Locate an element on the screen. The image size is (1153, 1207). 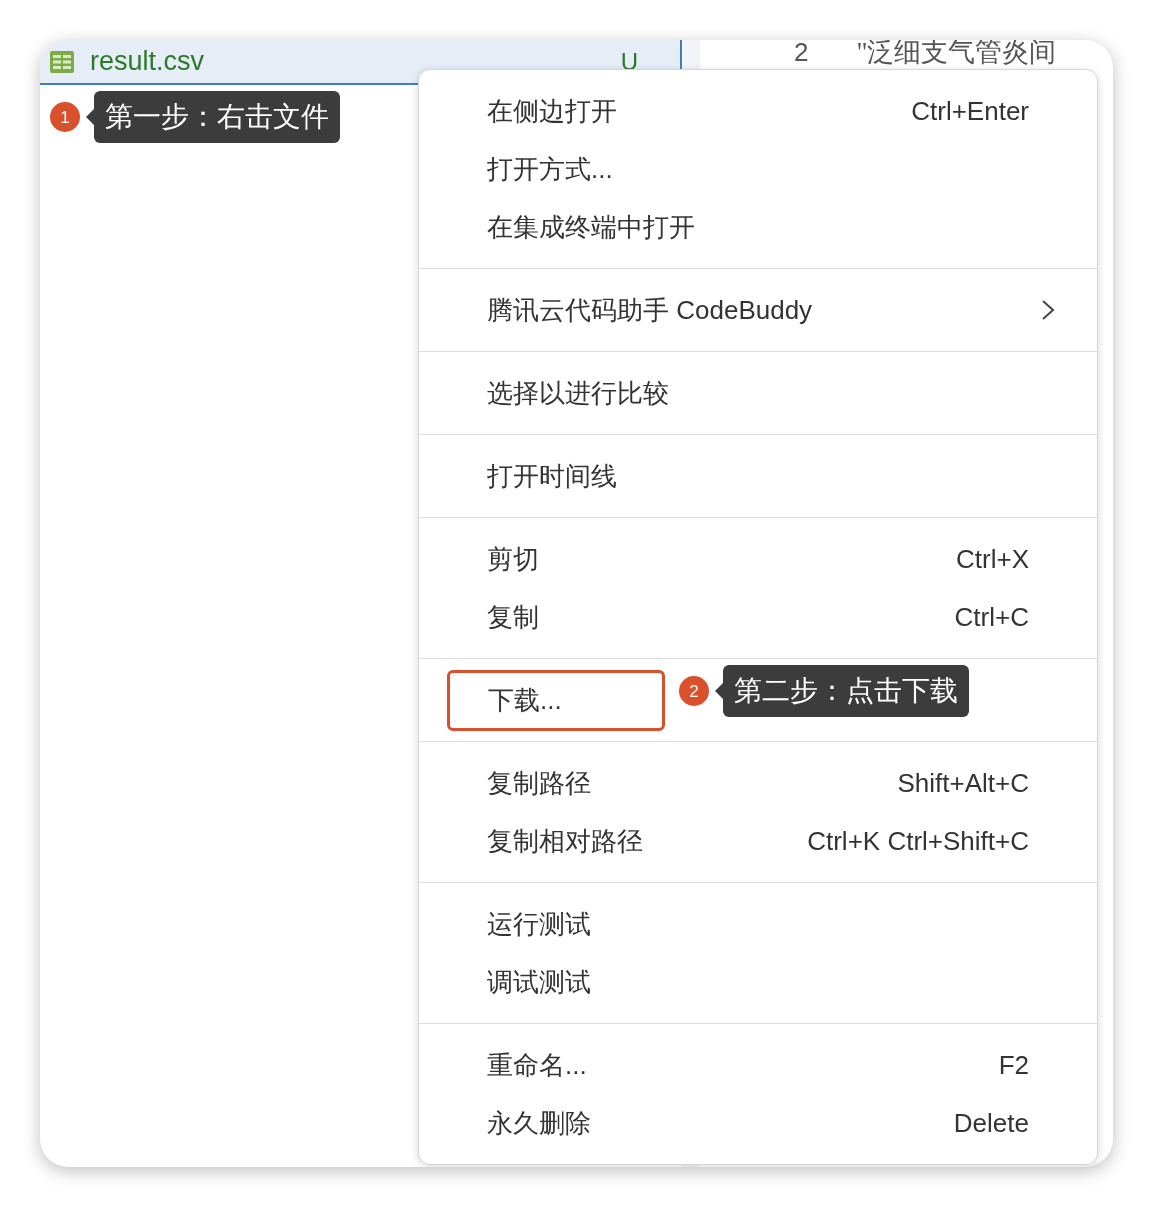
menu-item: 腾讯云代码助手 CodeBuddy is located at coordinates (758, 310).